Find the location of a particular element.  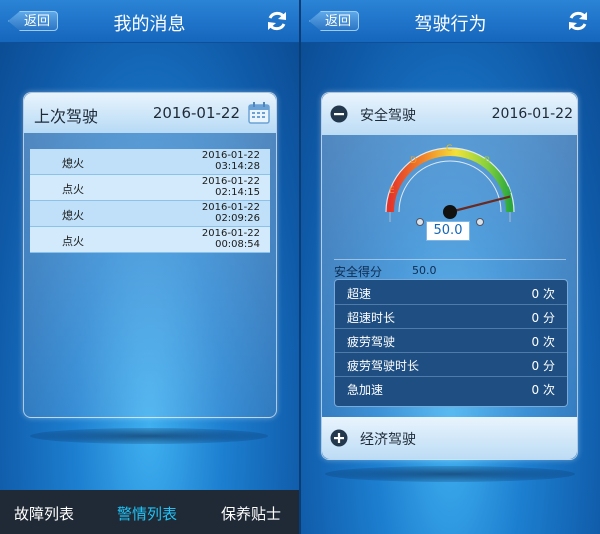

gauge-label-a: A is located at coordinates (508, 191).